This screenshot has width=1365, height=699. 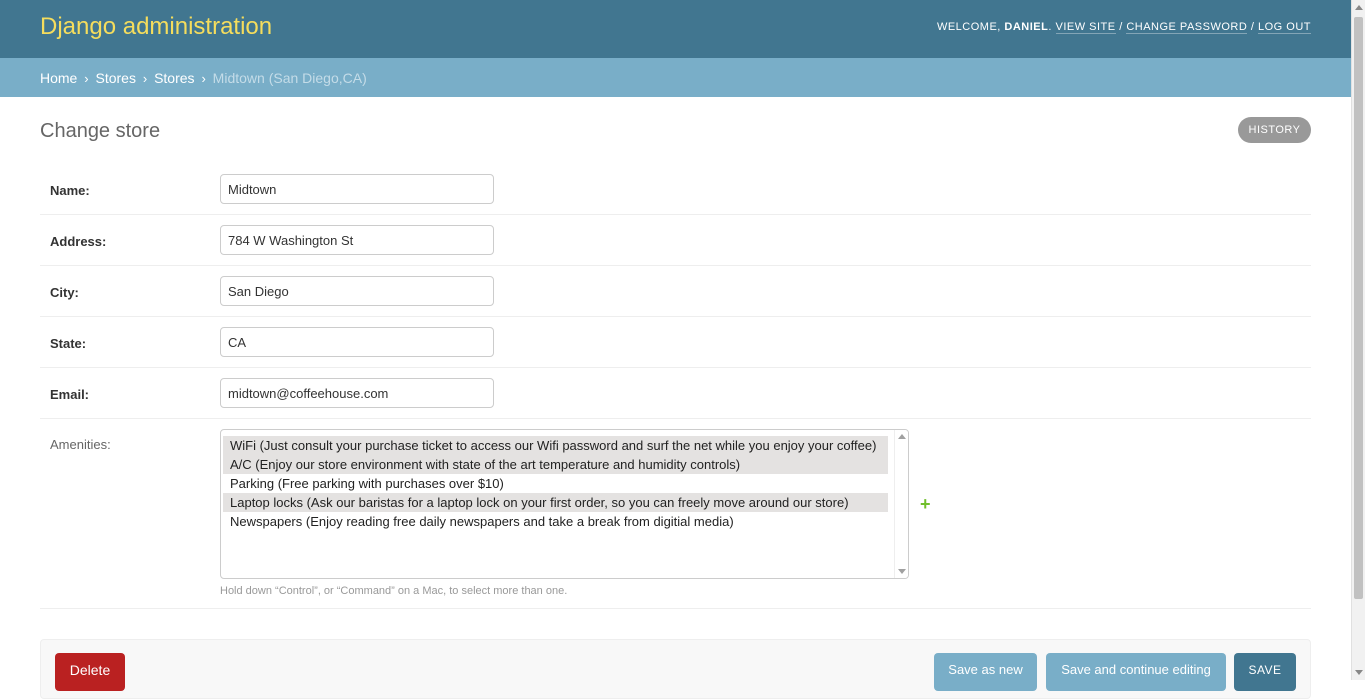 I want to click on form-row-email: Email:, so click(x=675, y=393).